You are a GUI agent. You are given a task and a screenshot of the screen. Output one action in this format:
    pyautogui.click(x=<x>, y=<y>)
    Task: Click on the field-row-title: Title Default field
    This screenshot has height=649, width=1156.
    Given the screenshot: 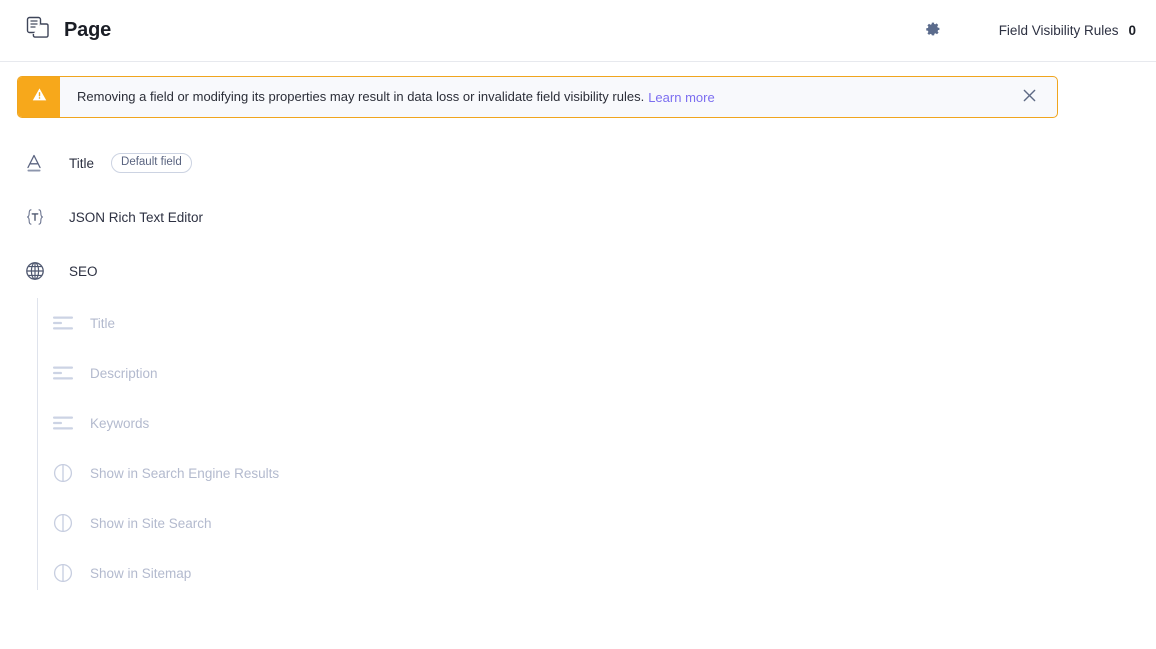 What is the action you would take?
    pyautogui.click(x=578, y=163)
    